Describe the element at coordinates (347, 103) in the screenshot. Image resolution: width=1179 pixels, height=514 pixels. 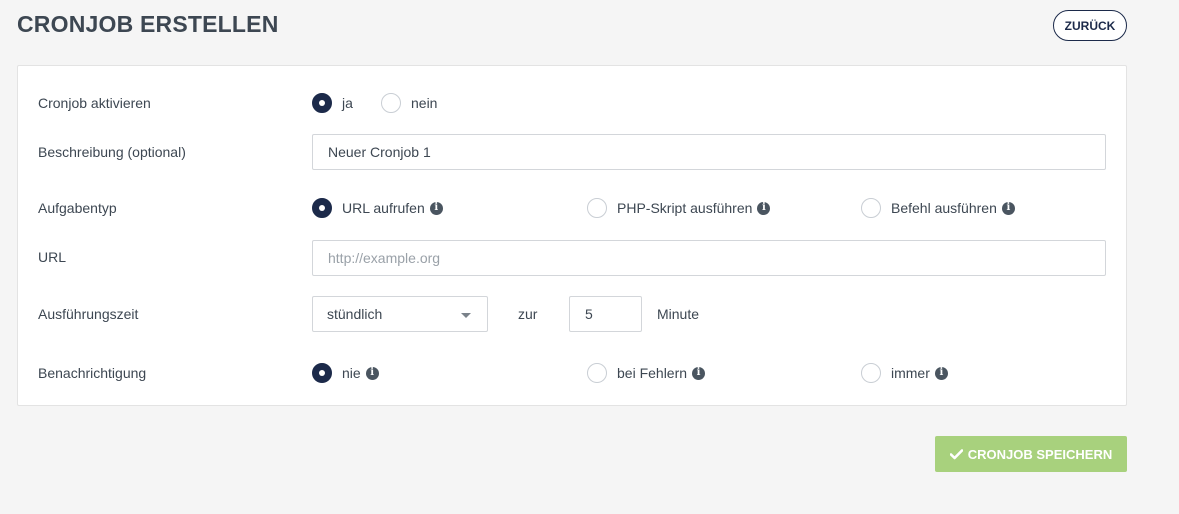
I see `radio-label: ja` at that location.